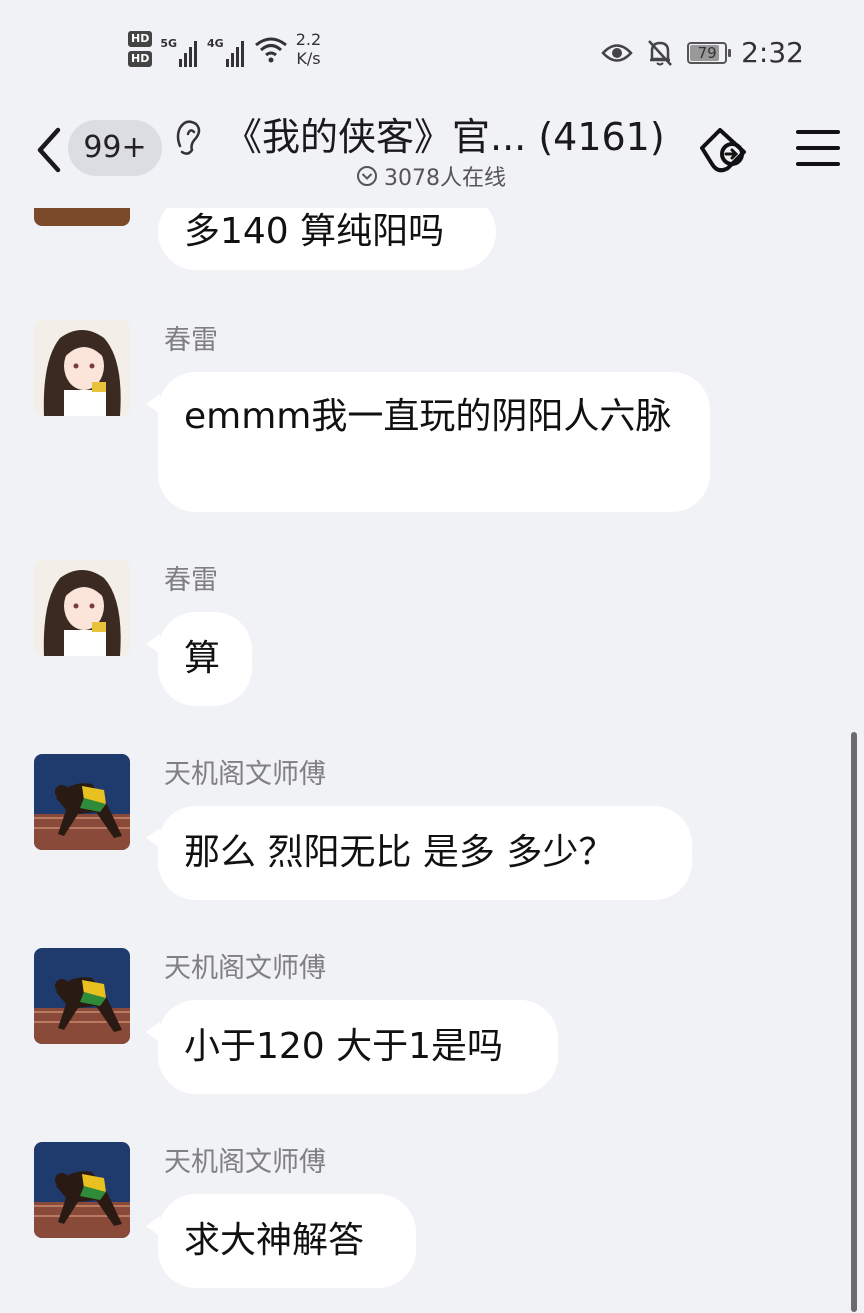 Image resolution: width=864 pixels, height=1313 pixels. What do you see at coordinates (617, 52) in the screenshot?
I see `eye-icon` at bounding box center [617, 52].